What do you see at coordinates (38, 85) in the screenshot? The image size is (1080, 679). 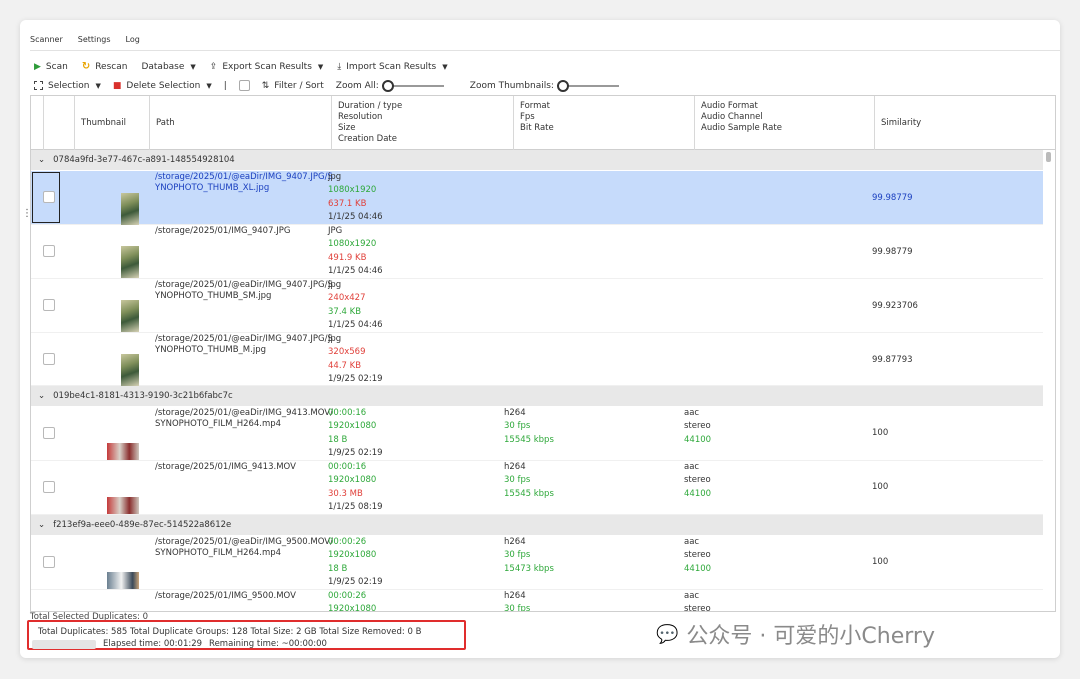 I see `selection-icon` at bounding box center [38, 85].